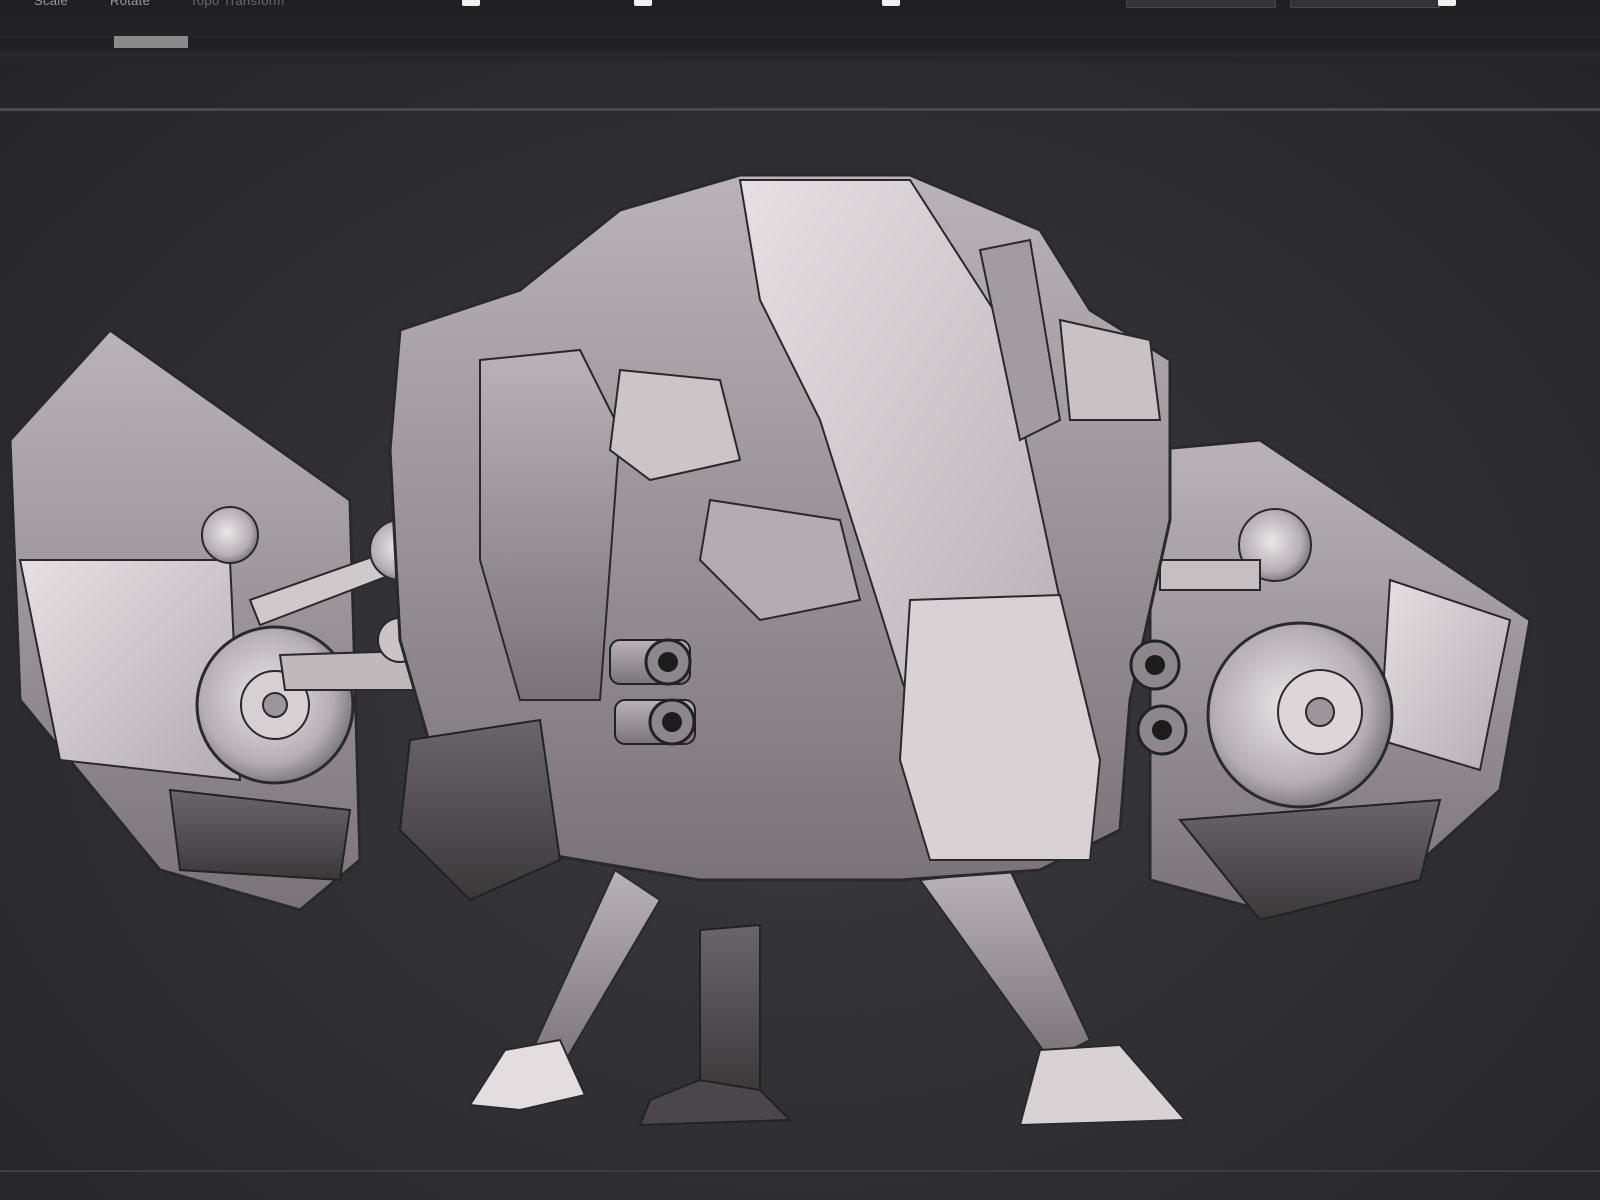 This screenshot has height=1200, width=1600. What do you see at coordinates (224, 620) in the screenshot?
I see `left-wing-pod` at bounding box center [224, 620].